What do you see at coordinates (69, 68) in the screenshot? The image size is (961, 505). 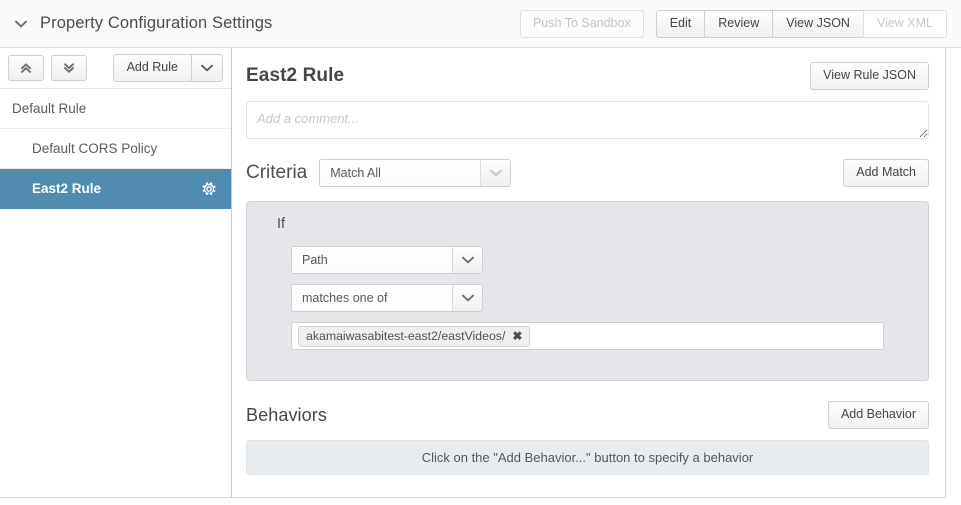 I see `double-chevron-down-icon` at bounding box center [69, 68].